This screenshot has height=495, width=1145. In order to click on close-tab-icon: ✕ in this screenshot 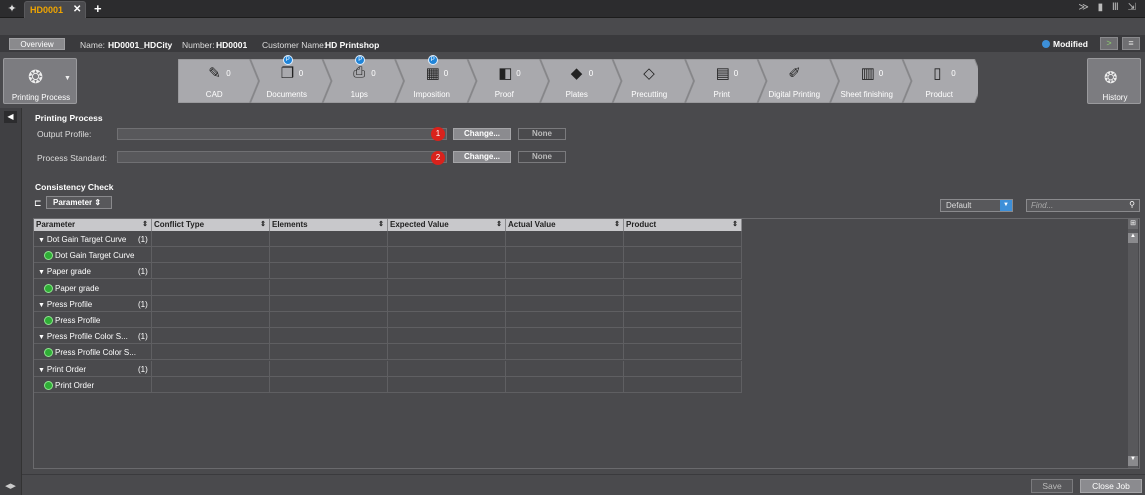, I will do `click(77, 9)`.